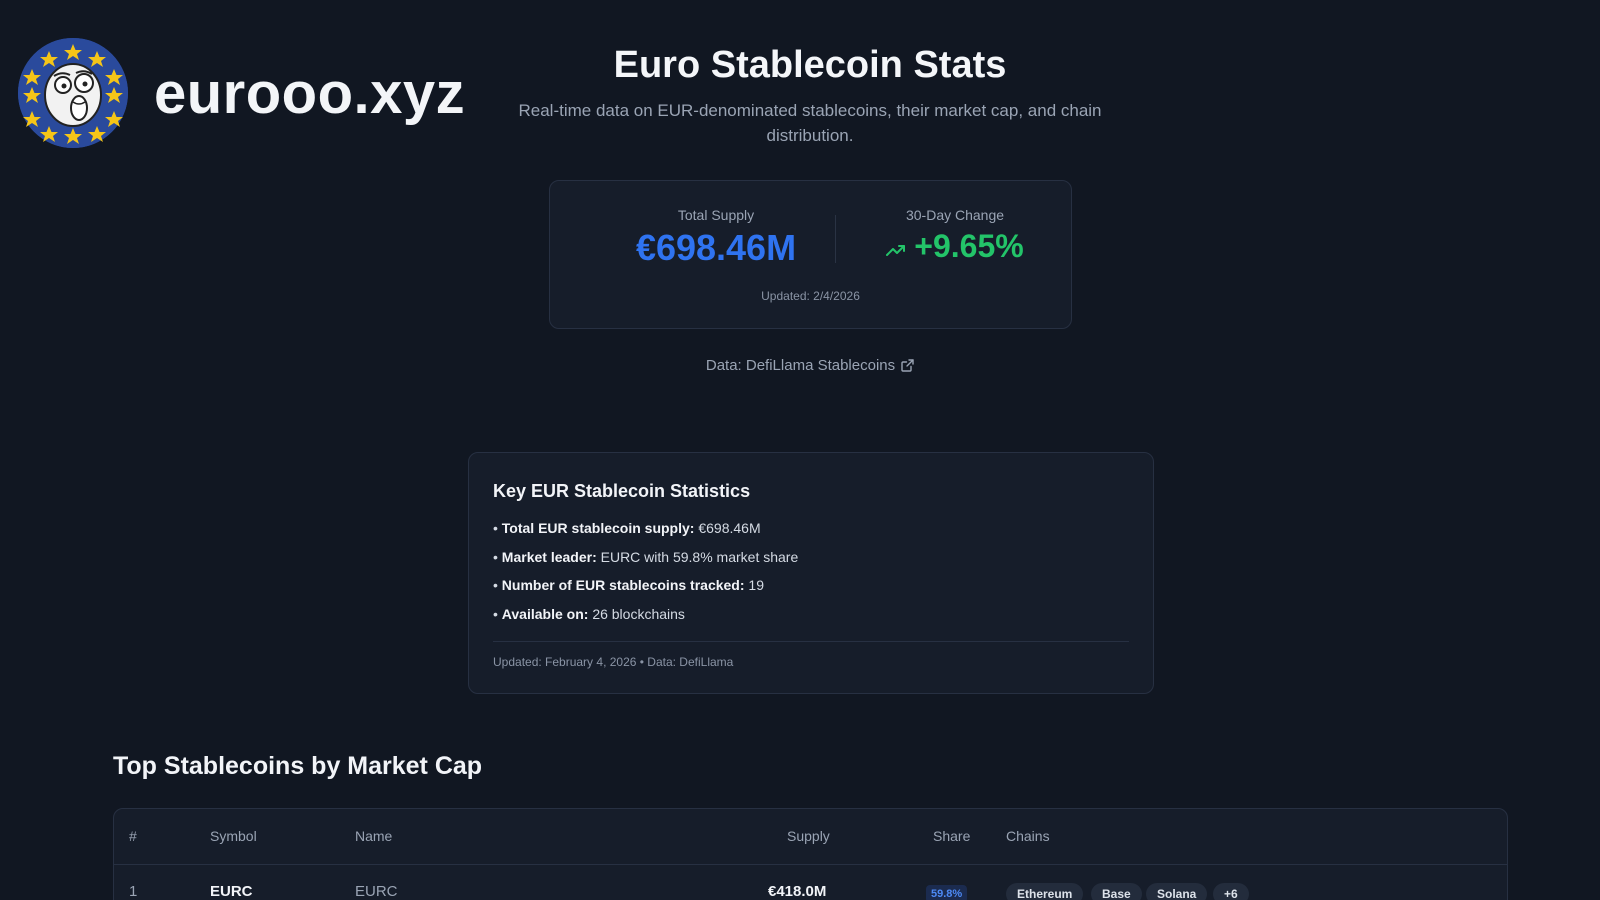  What do you see at coordinates (896, 246) in the screenshot?
I see `trending-up-icon` at bounding box center [896, 246].